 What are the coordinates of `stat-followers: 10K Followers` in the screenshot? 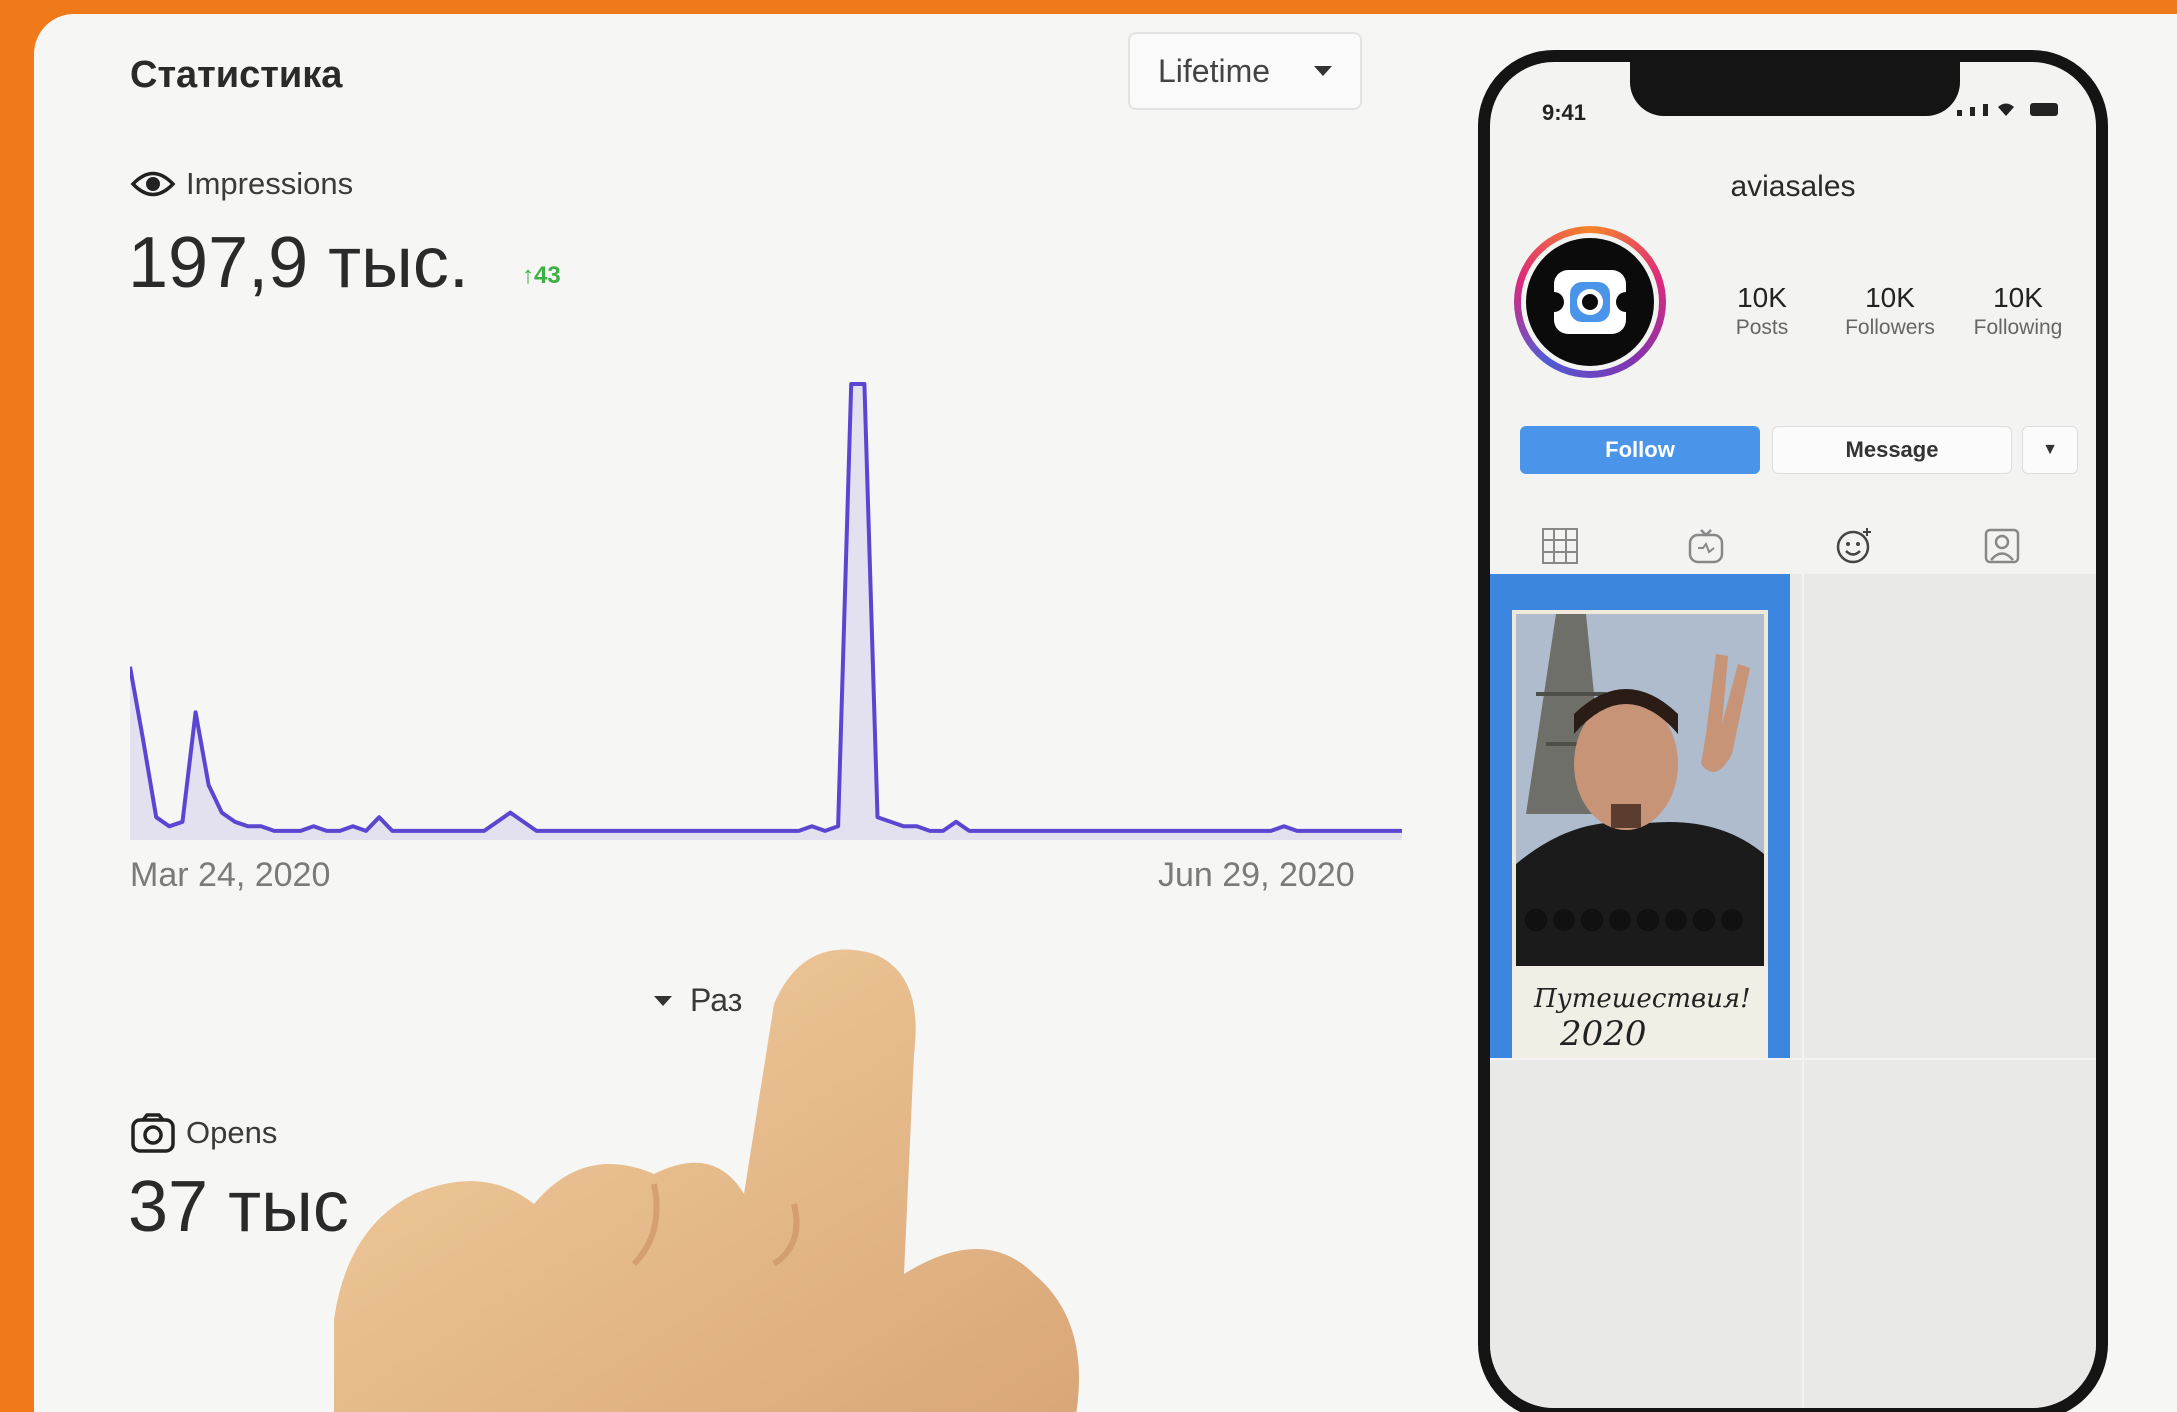 It's located at (1890, 311).